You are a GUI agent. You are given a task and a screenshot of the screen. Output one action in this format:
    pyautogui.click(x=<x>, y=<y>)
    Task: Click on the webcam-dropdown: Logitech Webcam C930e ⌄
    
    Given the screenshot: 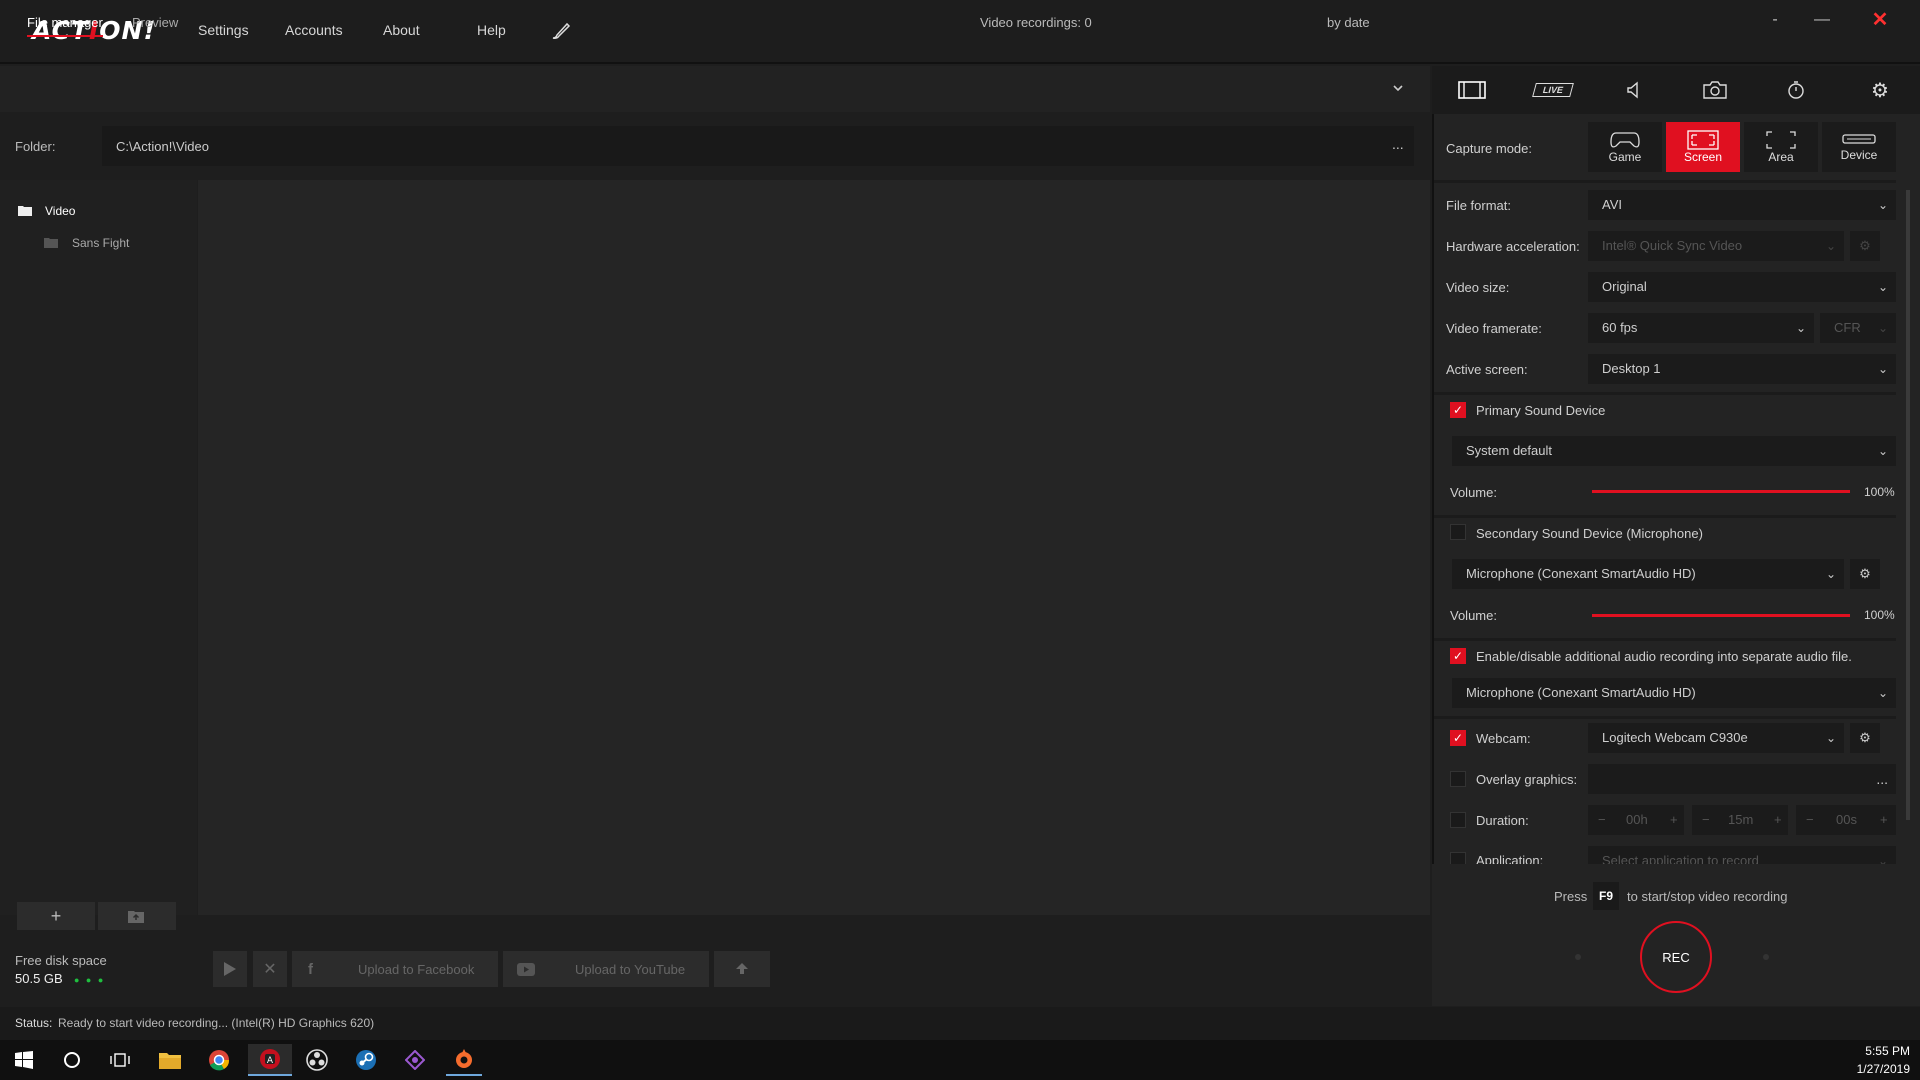 What is the action you would take?
    pyautogui.click(x=1716, y=738)
    